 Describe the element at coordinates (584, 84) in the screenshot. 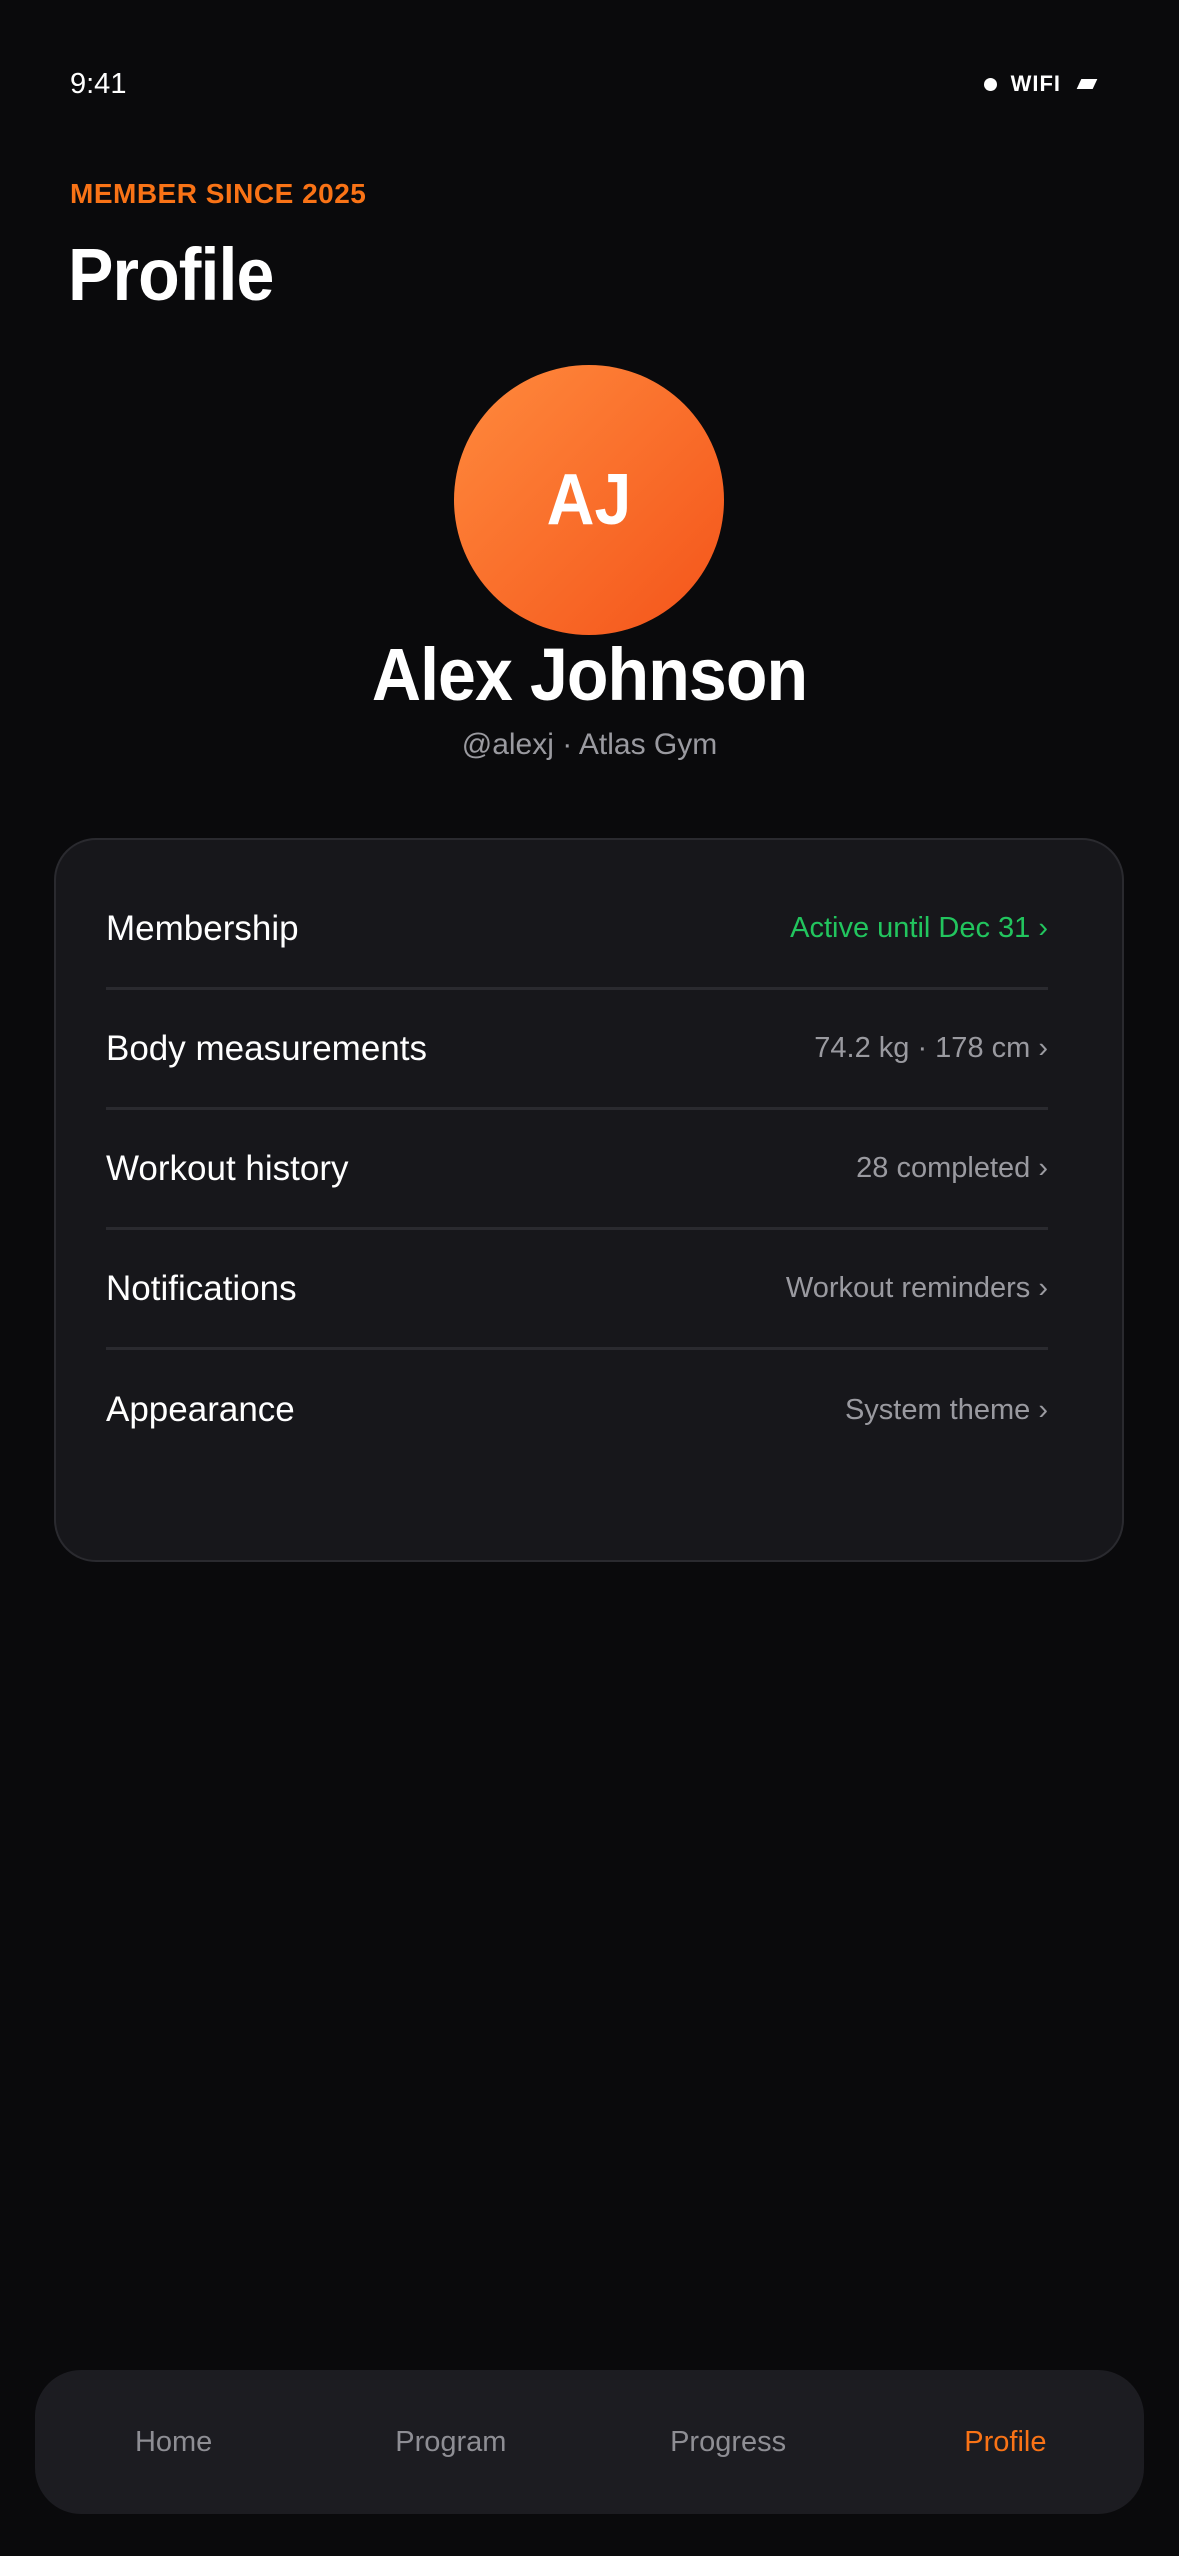

I see `status-bar: 9:41 WIFI` at that location.